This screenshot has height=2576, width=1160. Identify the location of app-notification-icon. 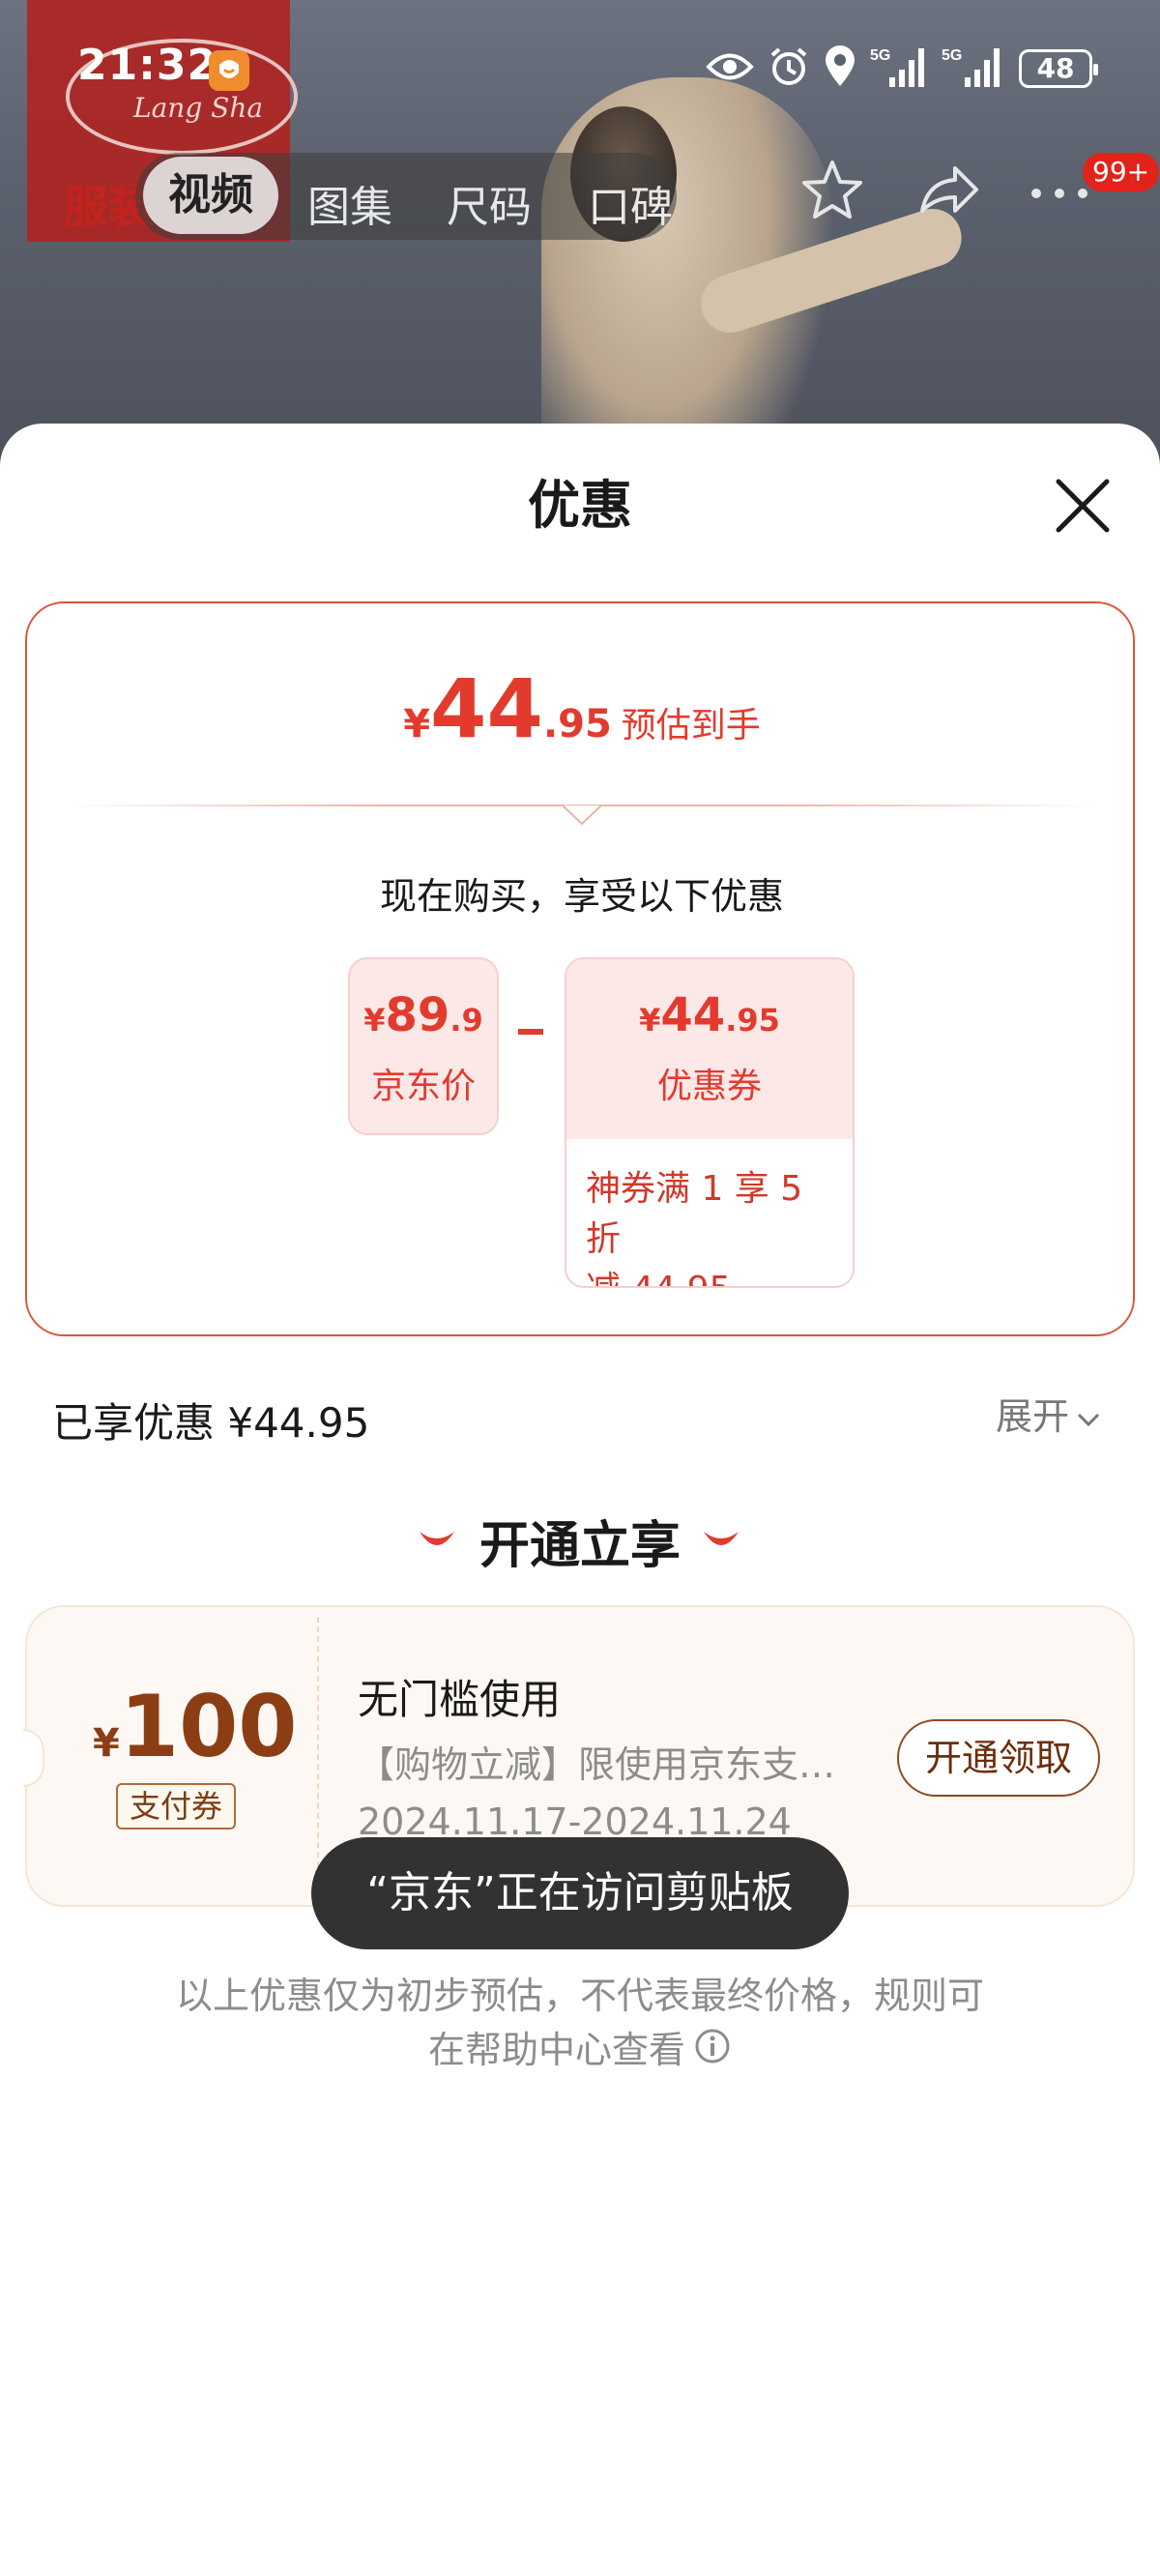
(229, 70).